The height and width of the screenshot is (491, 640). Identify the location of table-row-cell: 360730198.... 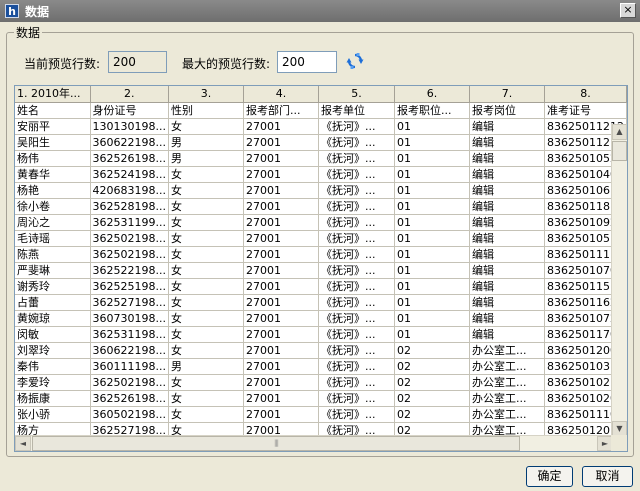
(129, 318).